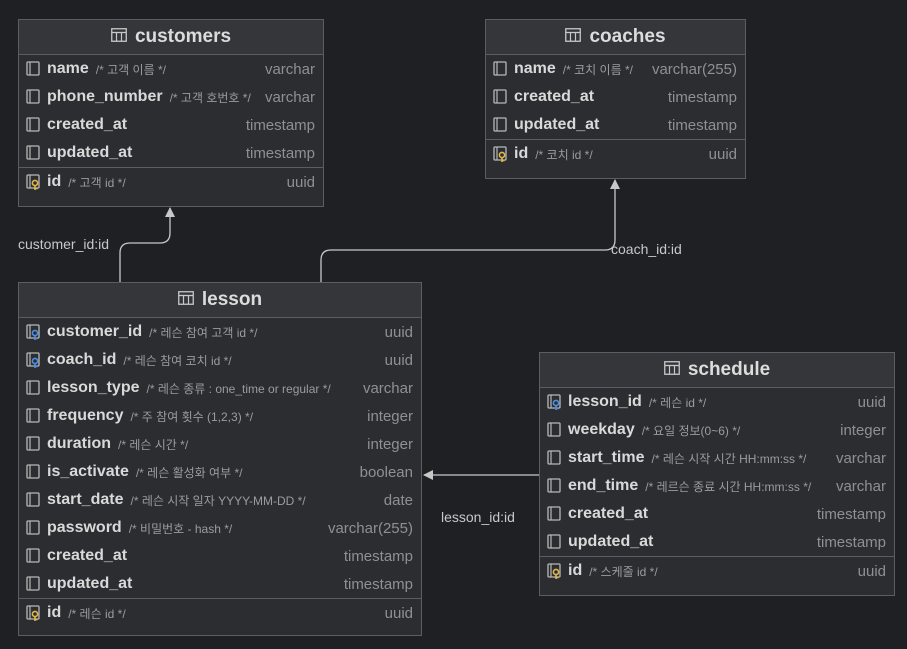 The image size is (907, 649). Describe the element at coordinates (220, 500) in the screenshot. I see `column-row: start_date /* 레슨 시작 일자 YYYY-MM-DD */ date` at that location.